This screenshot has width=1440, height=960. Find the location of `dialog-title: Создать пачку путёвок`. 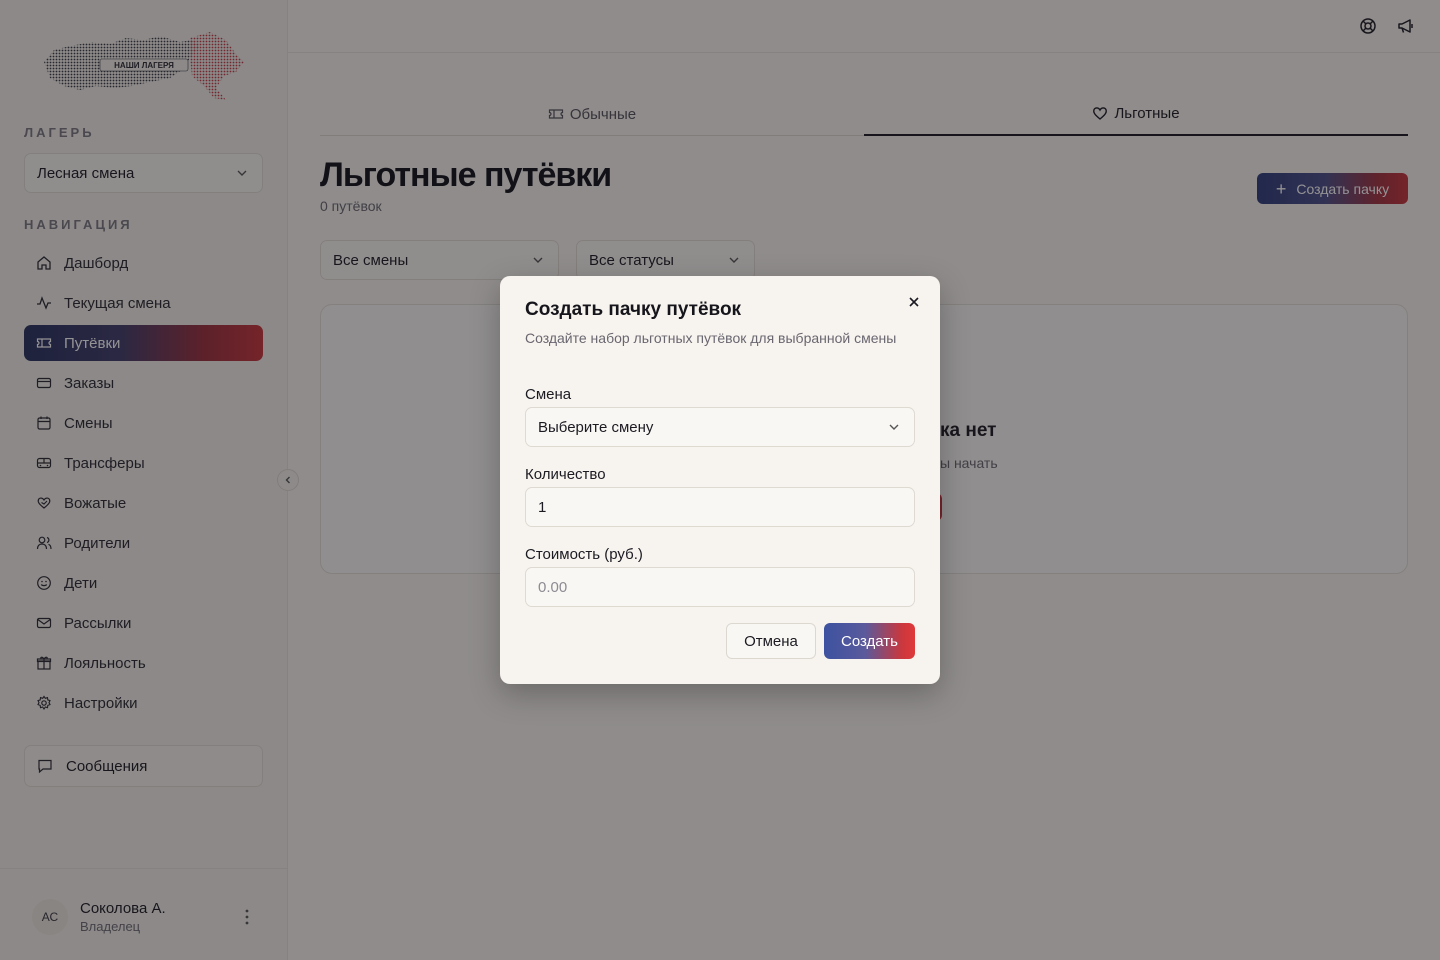

dialog-title: Создать пачку путёвок is located at coordinates (633, 309).